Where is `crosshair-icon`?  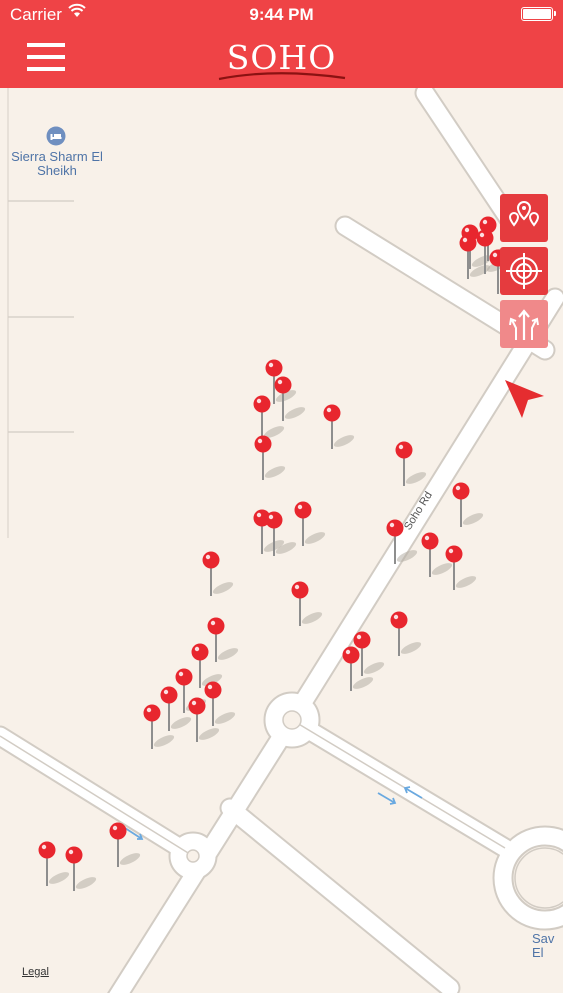
crosshair-icon is located at coordinates (524, 271).